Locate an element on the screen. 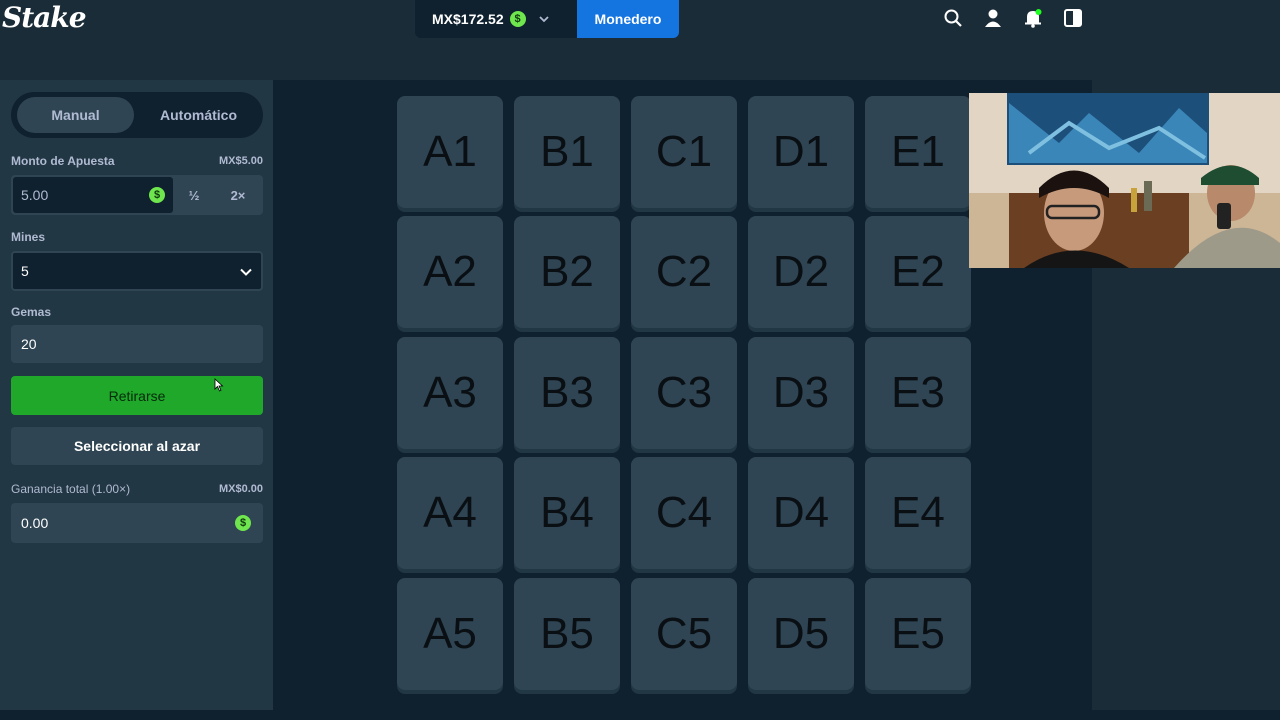 Image resolution: width=1280 pixels, height=720 pixels. wallet-button: Monedero is located at coordinates (628, 19).